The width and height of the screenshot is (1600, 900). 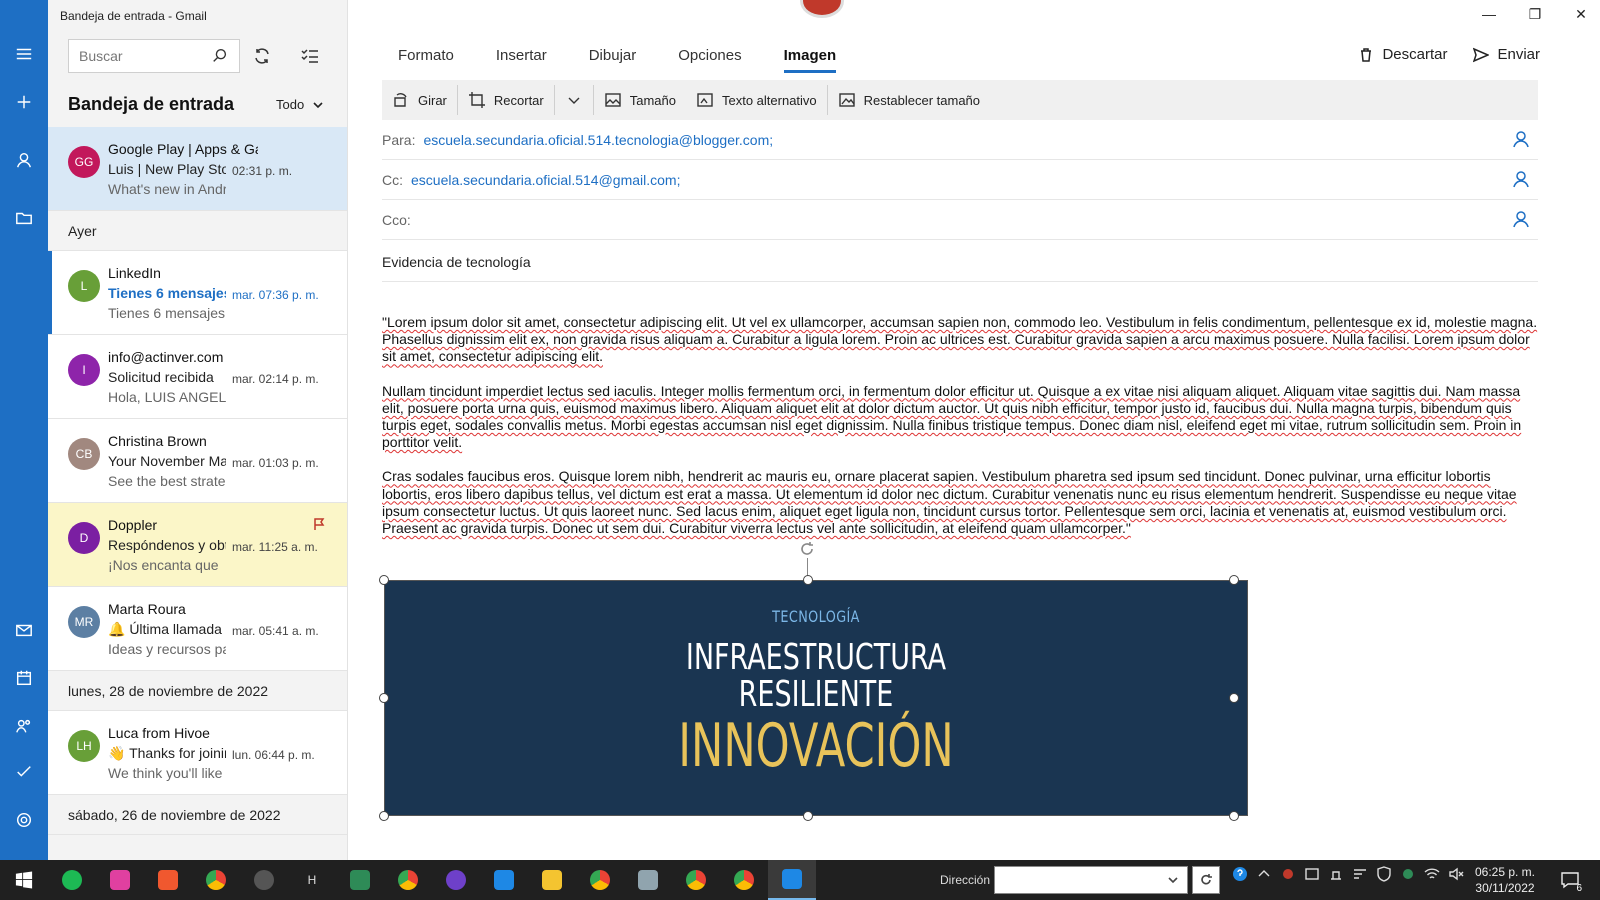 What do you see at coordinates (24, 726) in the screenshot?
I see `people-icon` at bounding box center [24, 726].